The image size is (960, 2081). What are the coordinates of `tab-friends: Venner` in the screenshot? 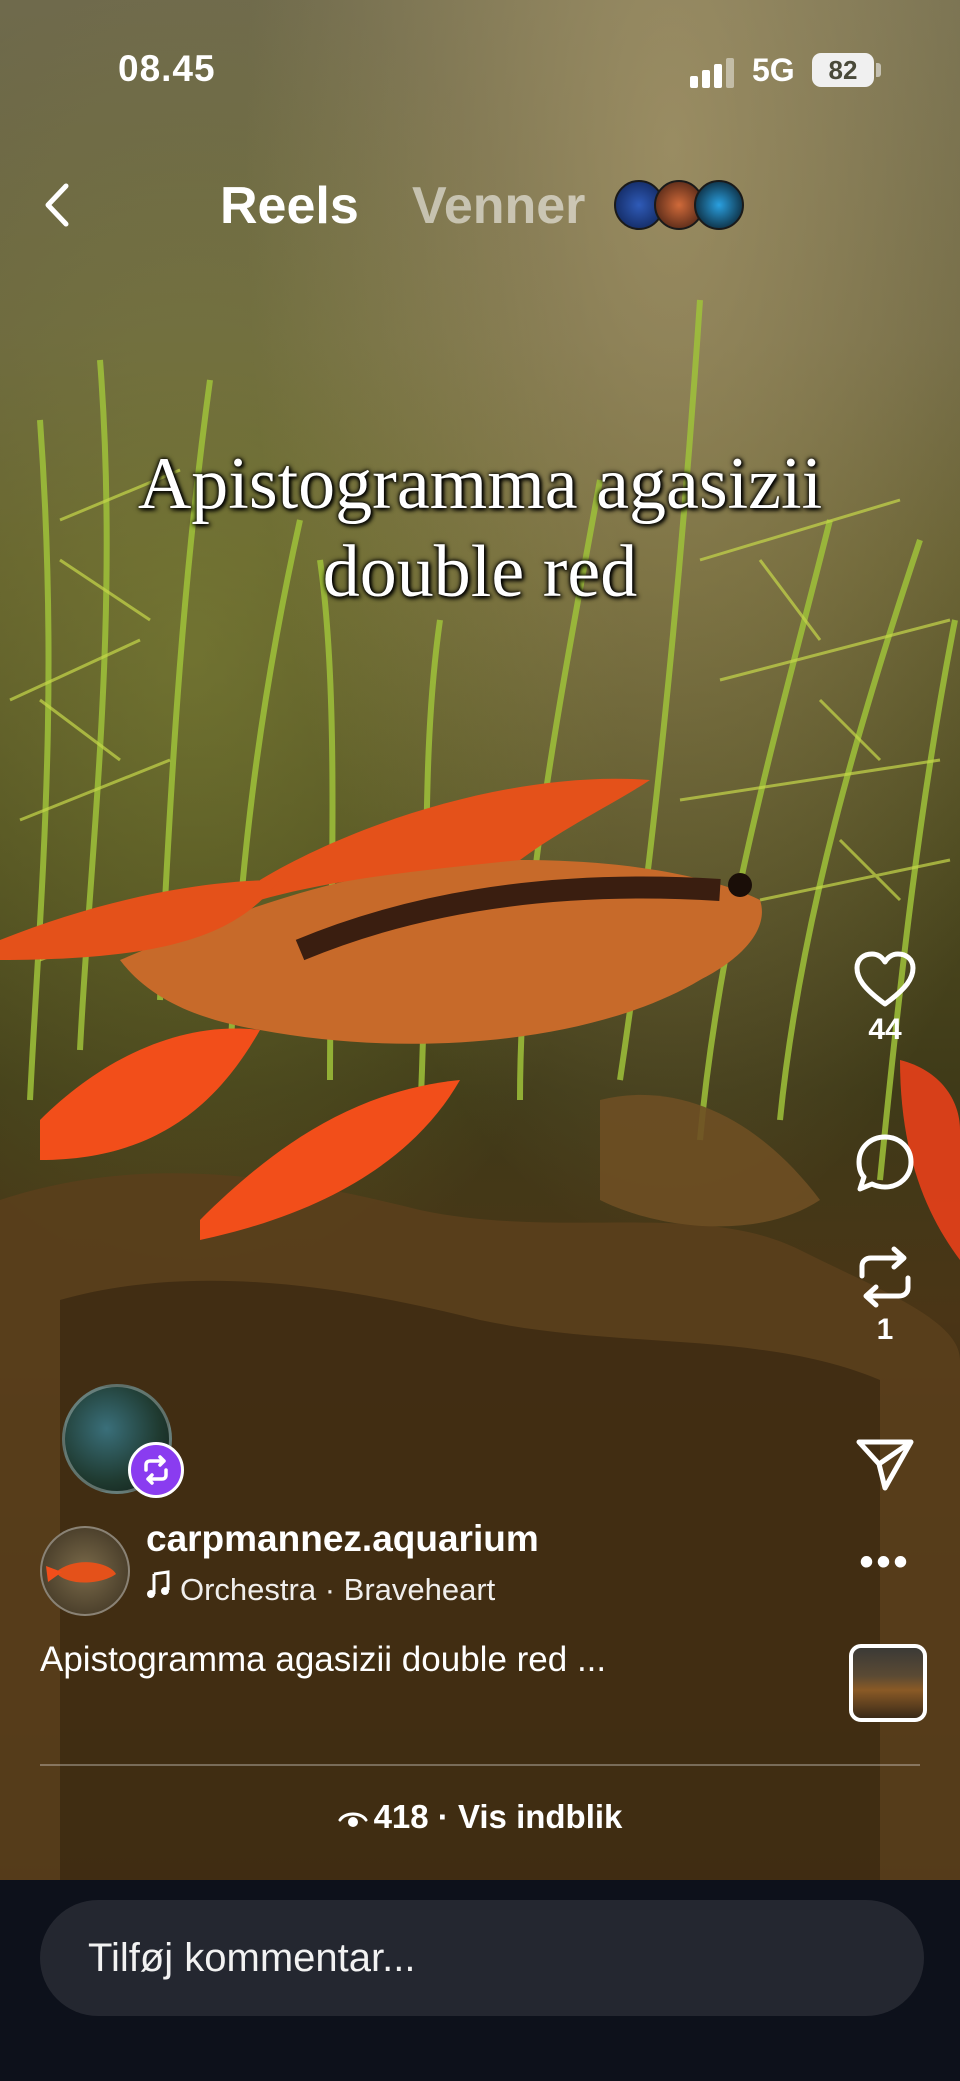 It's located at (498, 206).